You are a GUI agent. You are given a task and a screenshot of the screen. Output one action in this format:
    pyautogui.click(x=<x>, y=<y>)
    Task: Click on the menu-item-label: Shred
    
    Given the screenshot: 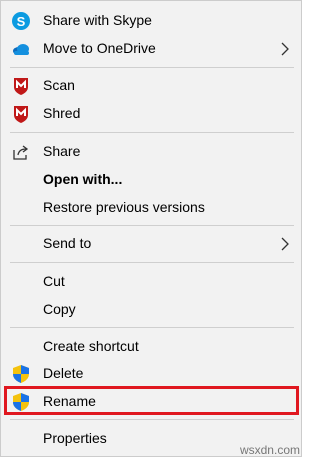 What is the action you would take?
    pyautogui.click(x=62, y=113)
    